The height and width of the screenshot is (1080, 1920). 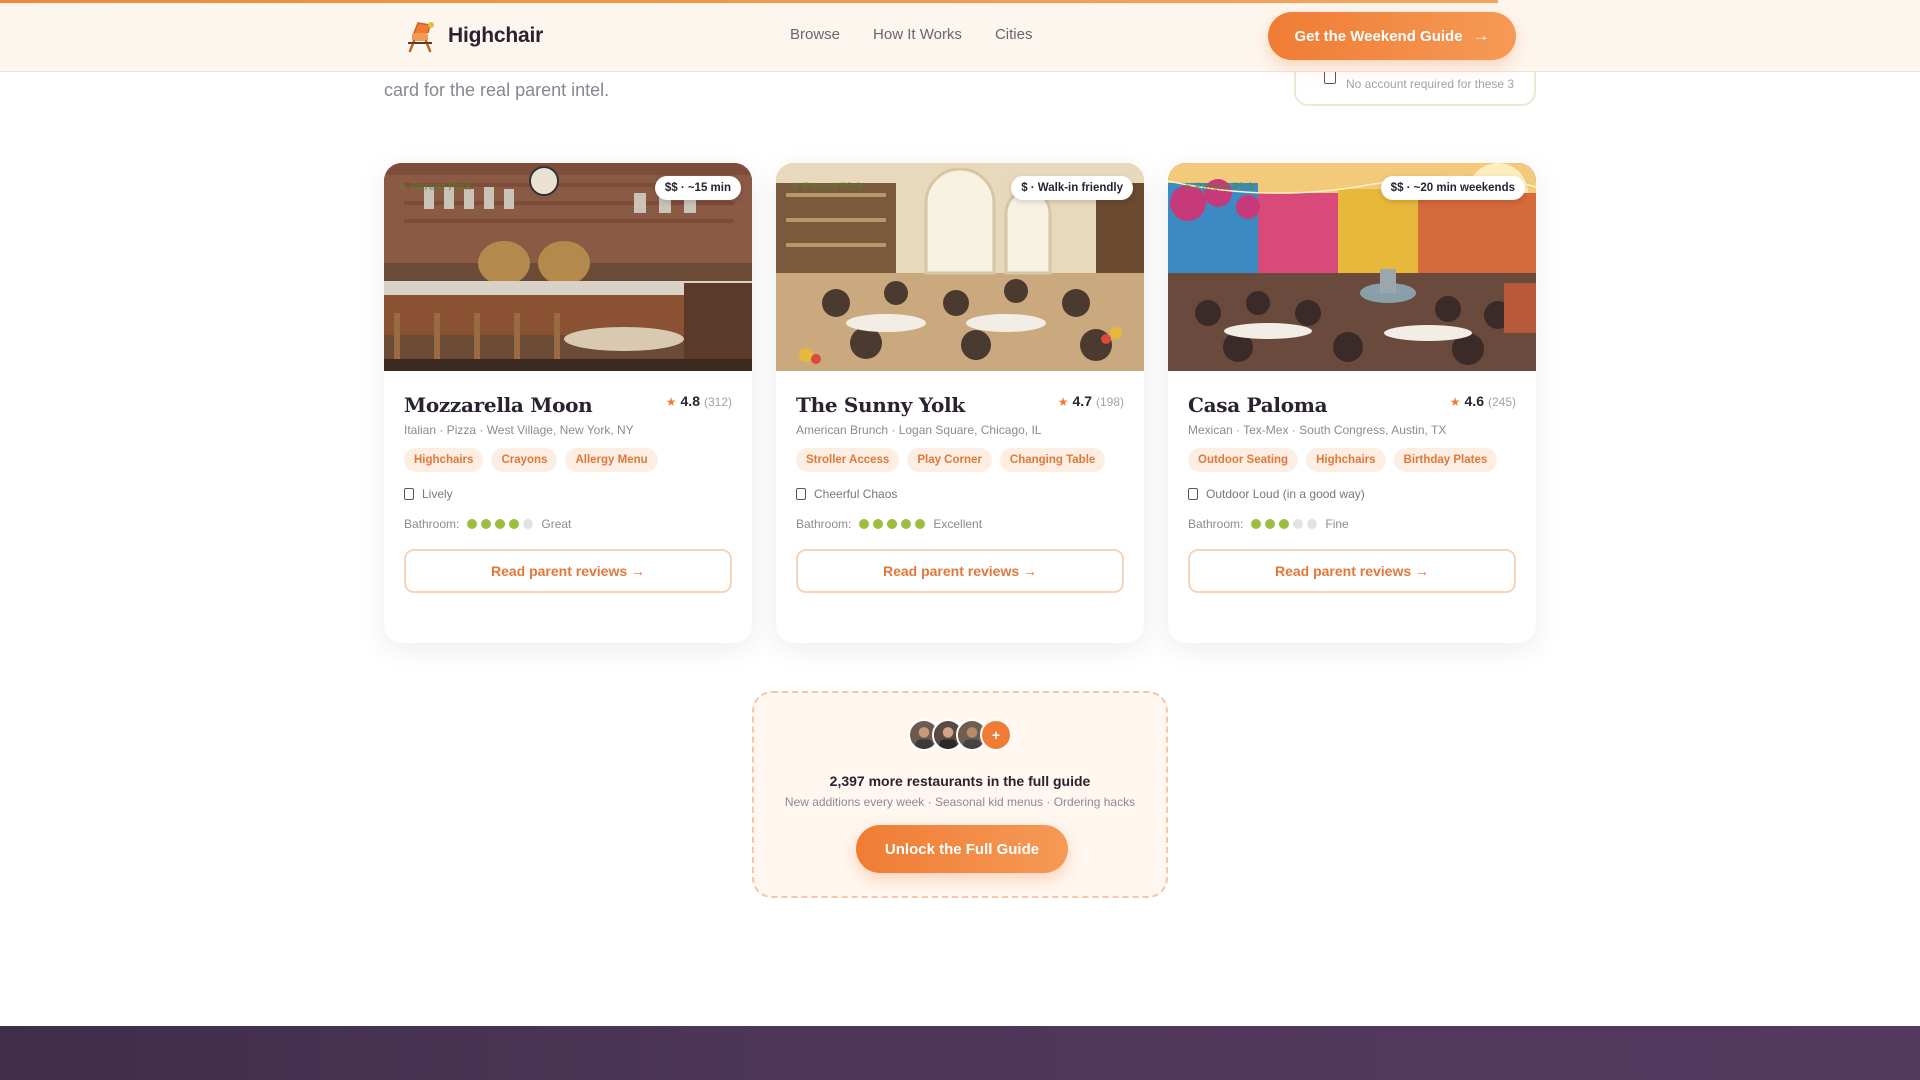 What do you see at coordinates (611, 460) in the screenshot?
I see `amenity-tag: Allergy Menu` at bounding box center [611, 460].